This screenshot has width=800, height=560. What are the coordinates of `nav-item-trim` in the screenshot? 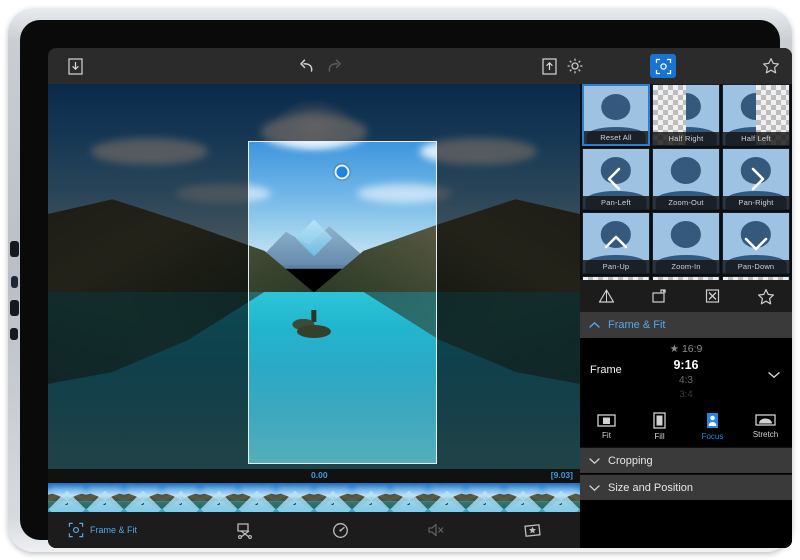 It's located at (245, 530).